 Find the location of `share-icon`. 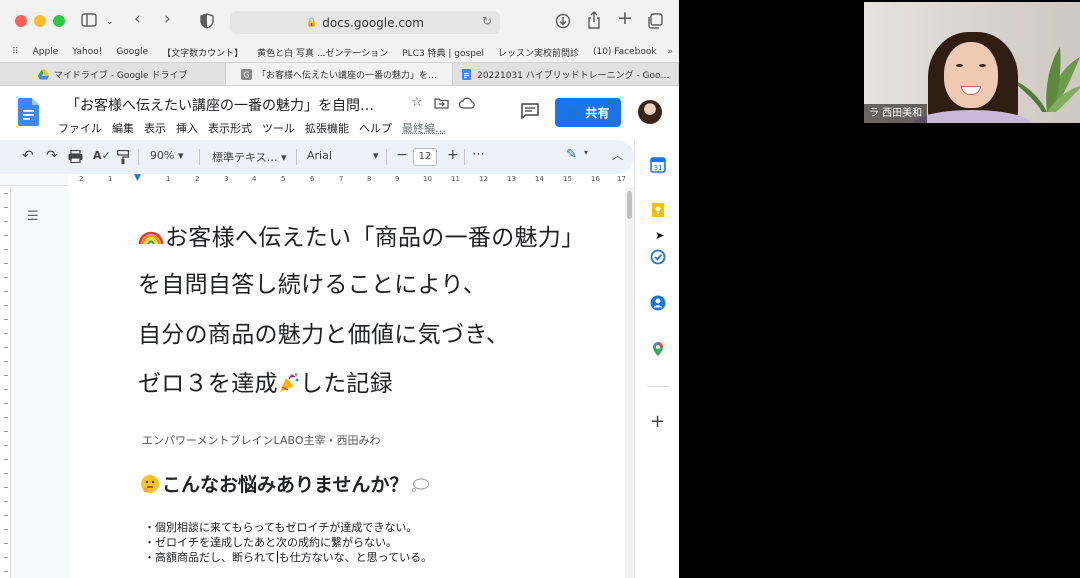

share-icon is located at coordinates (594, 20).